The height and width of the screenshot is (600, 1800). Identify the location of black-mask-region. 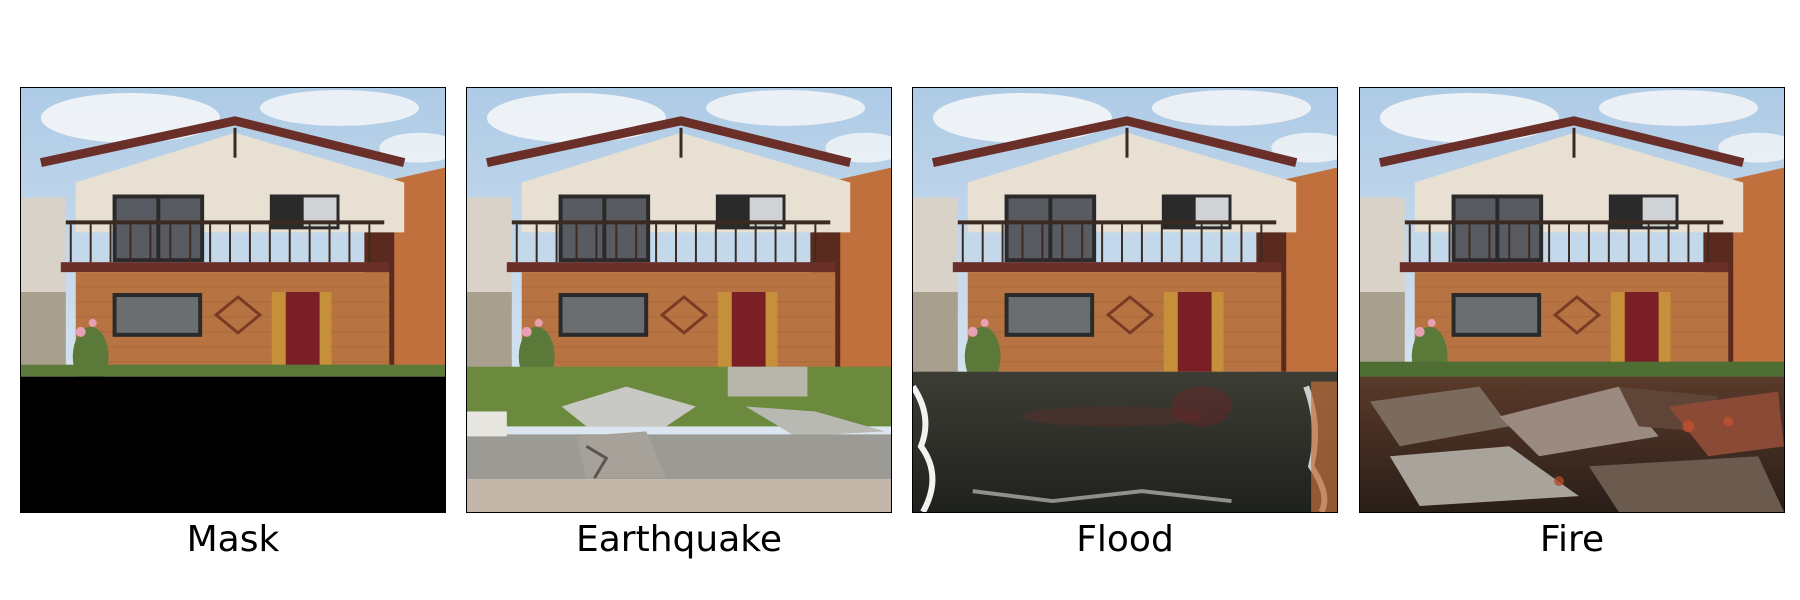
(233, 444).